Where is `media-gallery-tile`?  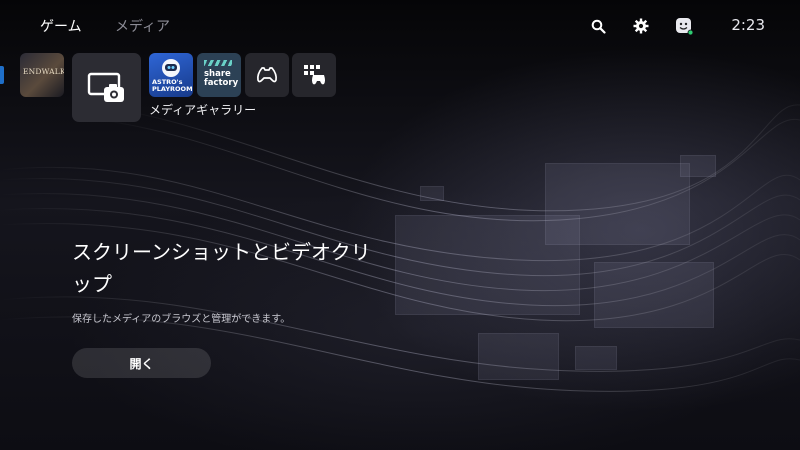
media-gallery-tile is located at coordinates (106, 87).